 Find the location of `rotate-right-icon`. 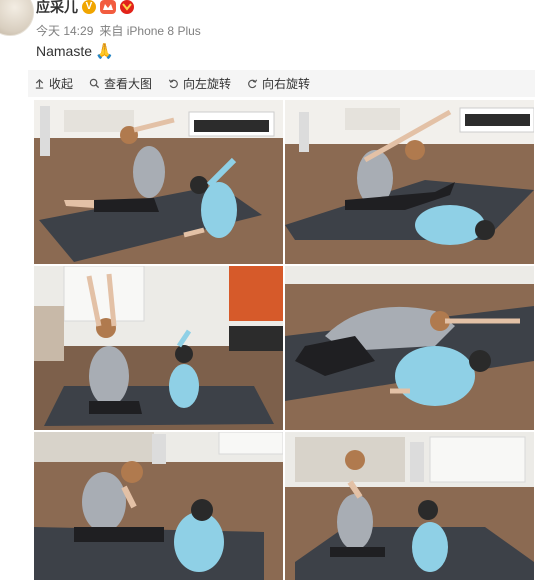

rotate-right-icon is located at coordinates (253, 84).